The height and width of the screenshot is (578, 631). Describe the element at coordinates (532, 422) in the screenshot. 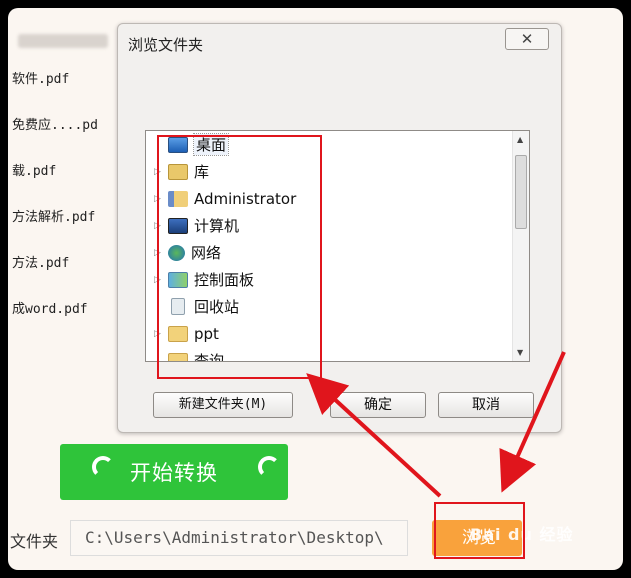

I see `arrow-to-browse` at that location.